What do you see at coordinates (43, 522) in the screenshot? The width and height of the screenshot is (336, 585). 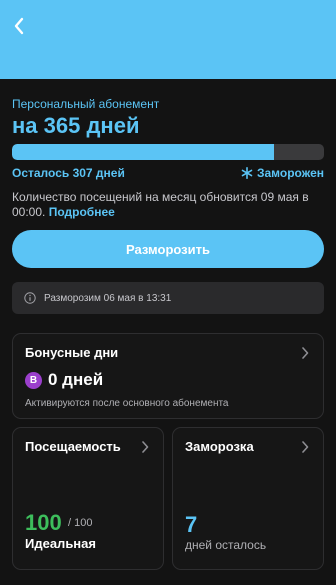 I see `attendance-score: 100` at bounding box center [43, 522].